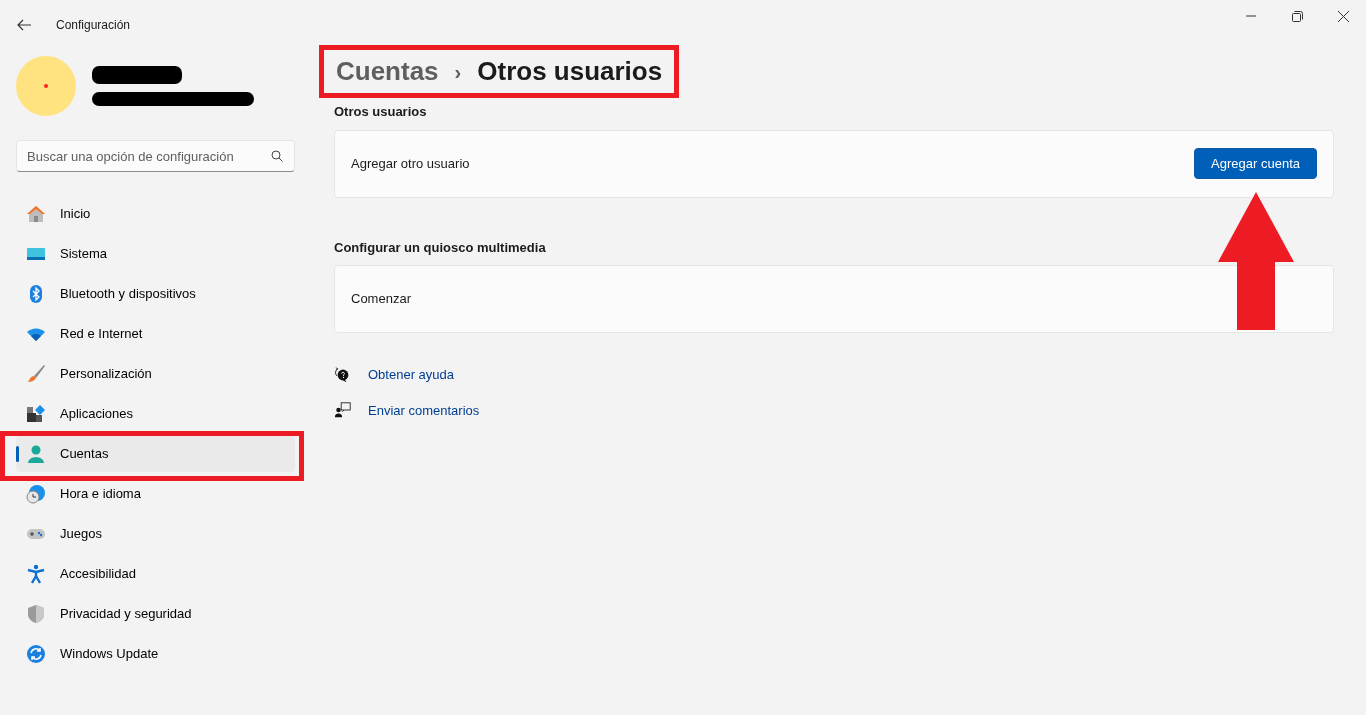  I want to click on help-link: Obtener ayuda, so click(411, 375).